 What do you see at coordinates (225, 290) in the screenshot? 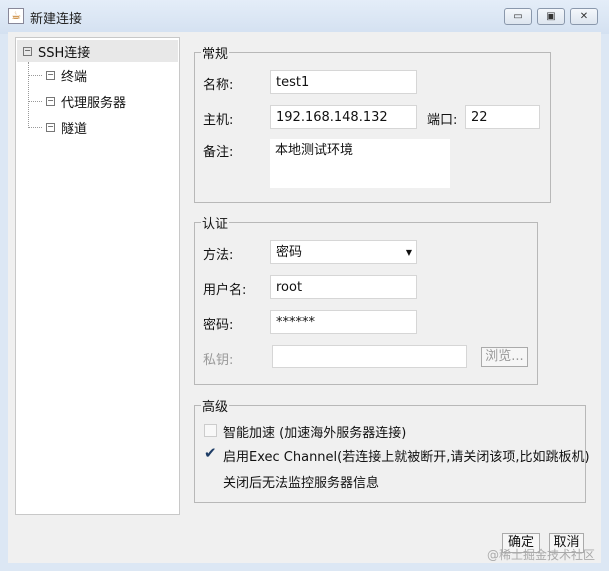
I see `username-label: 用户名:` at bounding box center [225, 290].